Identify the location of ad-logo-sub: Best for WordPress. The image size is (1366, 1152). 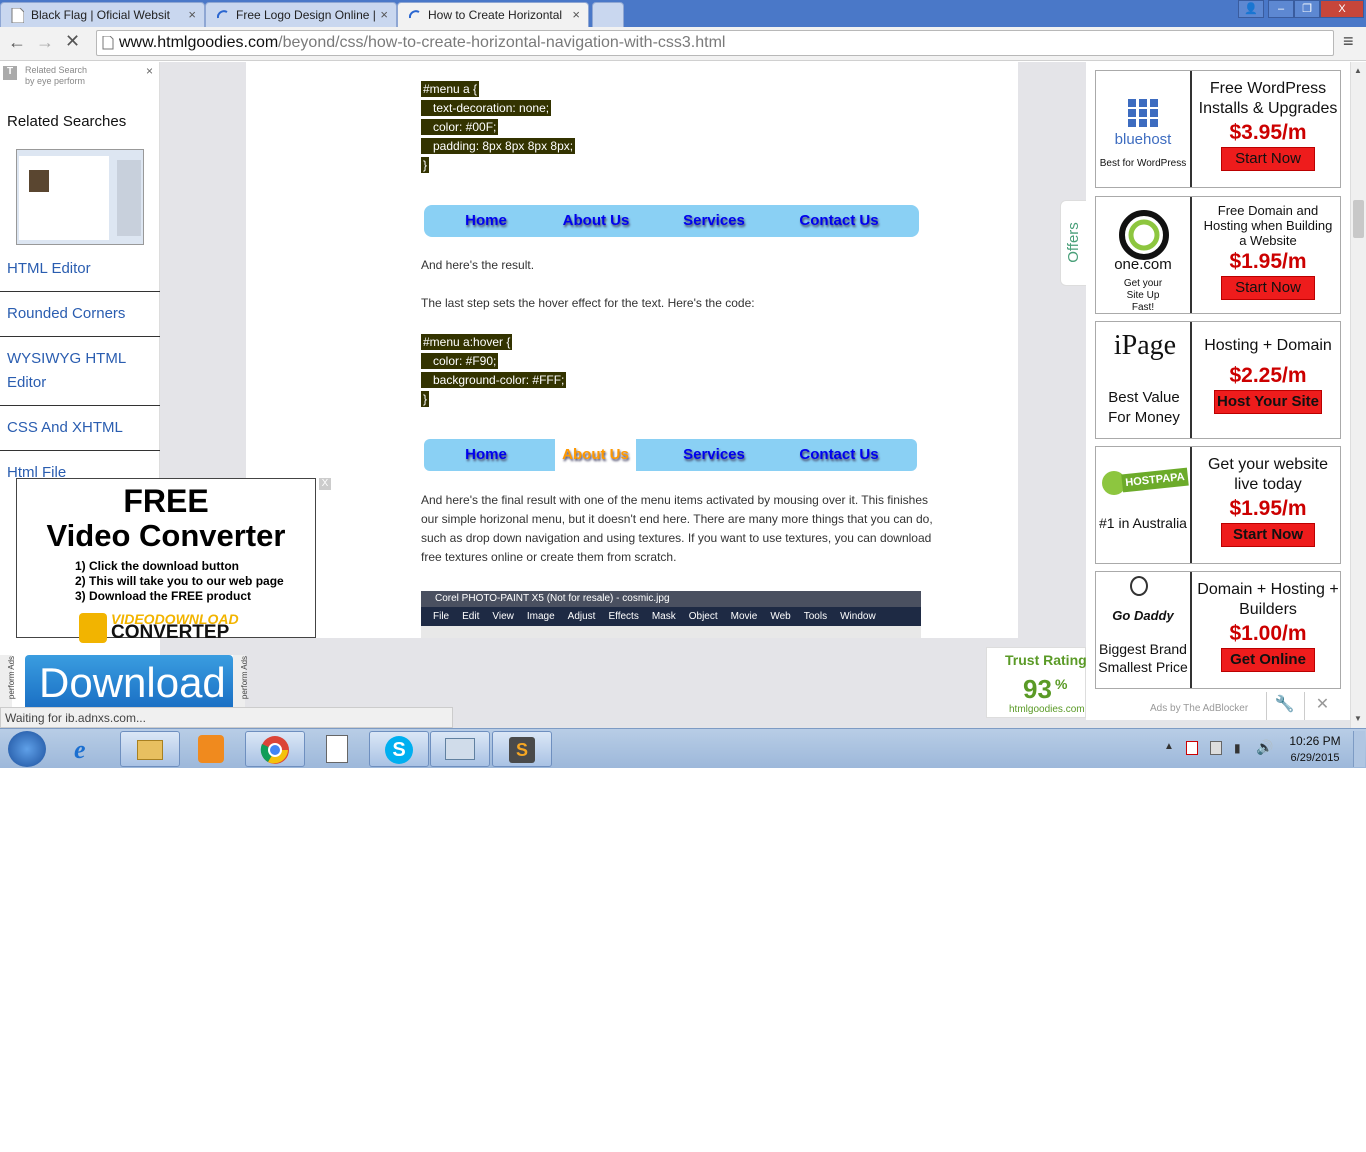
(1143, 163).